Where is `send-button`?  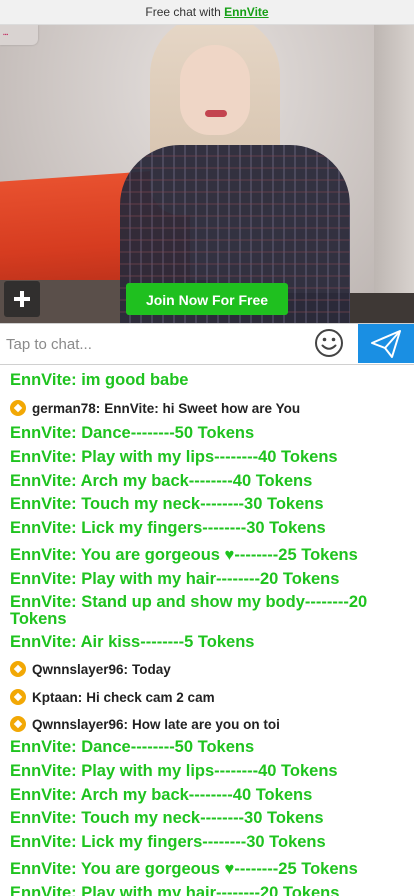
send-button is located at coordinates (386, 343).